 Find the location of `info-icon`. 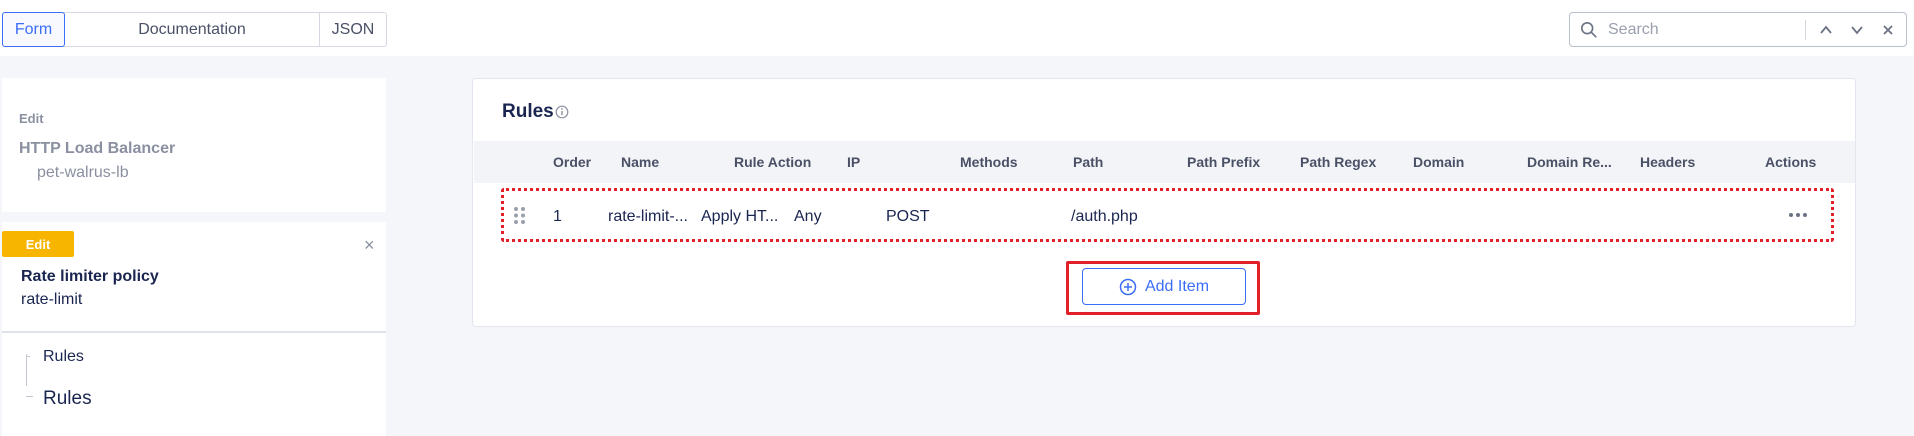

info-icon is located at coordinates (562, 112).